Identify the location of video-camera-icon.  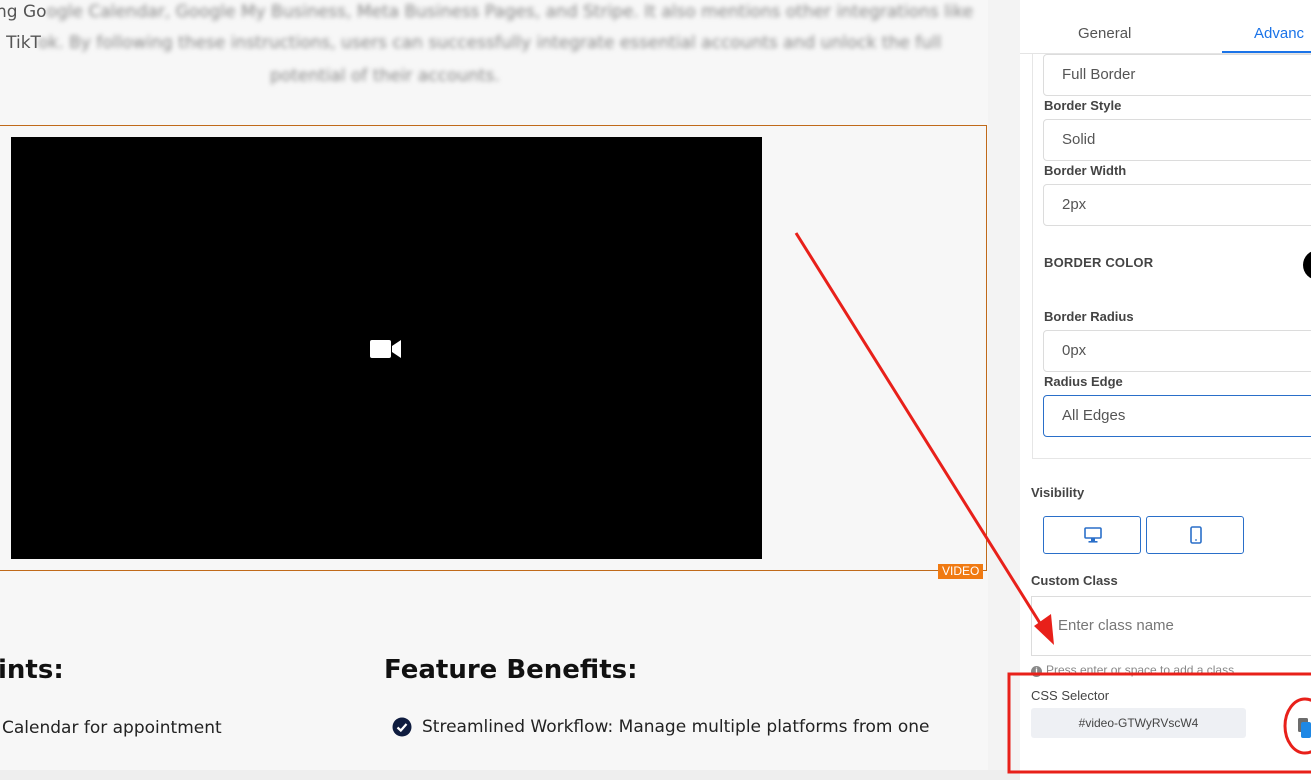
(385, 349).